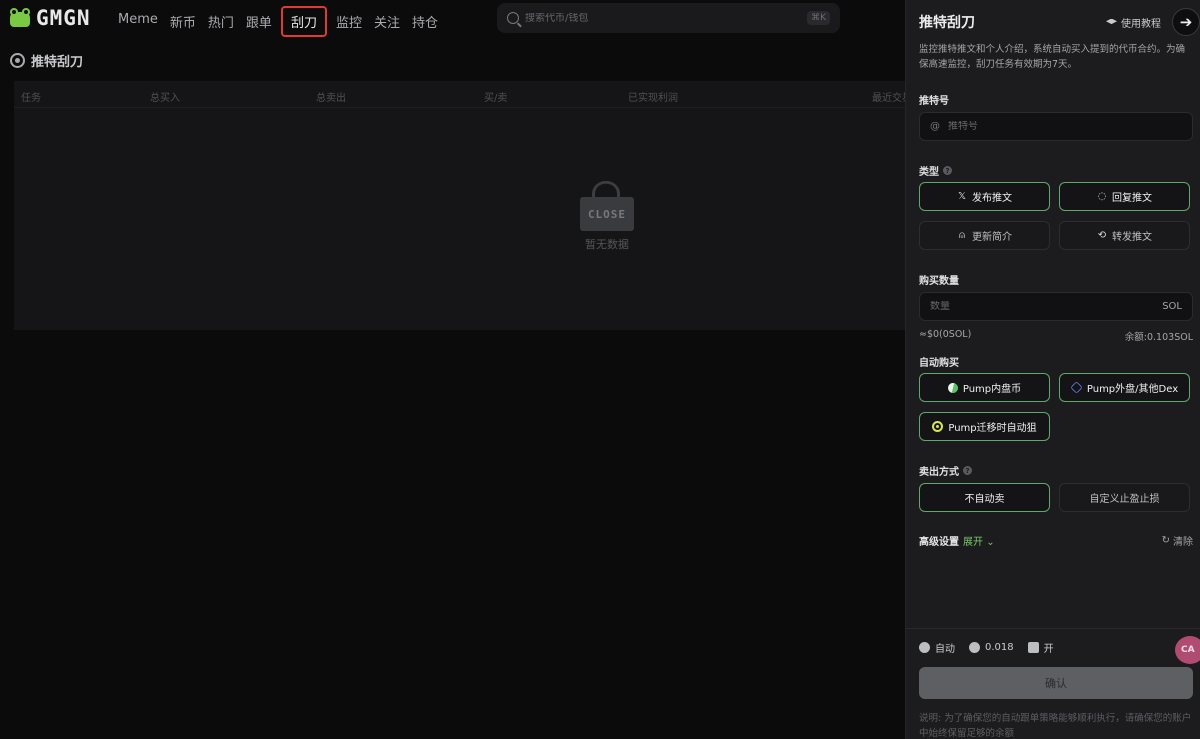 This screenshot has height=739, width=1200. What do you see at coordinates (1055, 726) in the screenshot?
I see `panel-note: 说明: 为了确保您的自动跟单策略能够顺利执行，请确保您的账户中始终保留足够的余额` at bounding box center [1055, 726].